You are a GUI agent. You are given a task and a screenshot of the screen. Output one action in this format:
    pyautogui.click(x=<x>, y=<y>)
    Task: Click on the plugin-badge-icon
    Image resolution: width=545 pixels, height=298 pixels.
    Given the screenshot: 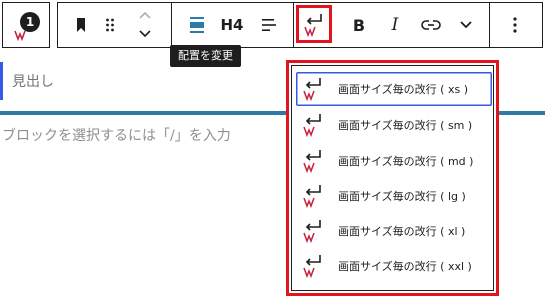 What is the action you would take?
    pyautogui.click(x=20, y=35)
    